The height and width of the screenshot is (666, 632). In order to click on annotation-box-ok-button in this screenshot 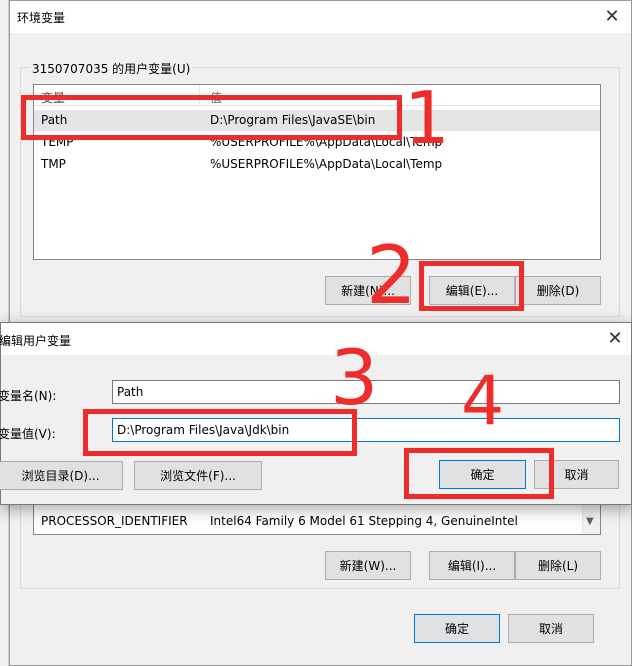, I will do `click(479, 473)`.